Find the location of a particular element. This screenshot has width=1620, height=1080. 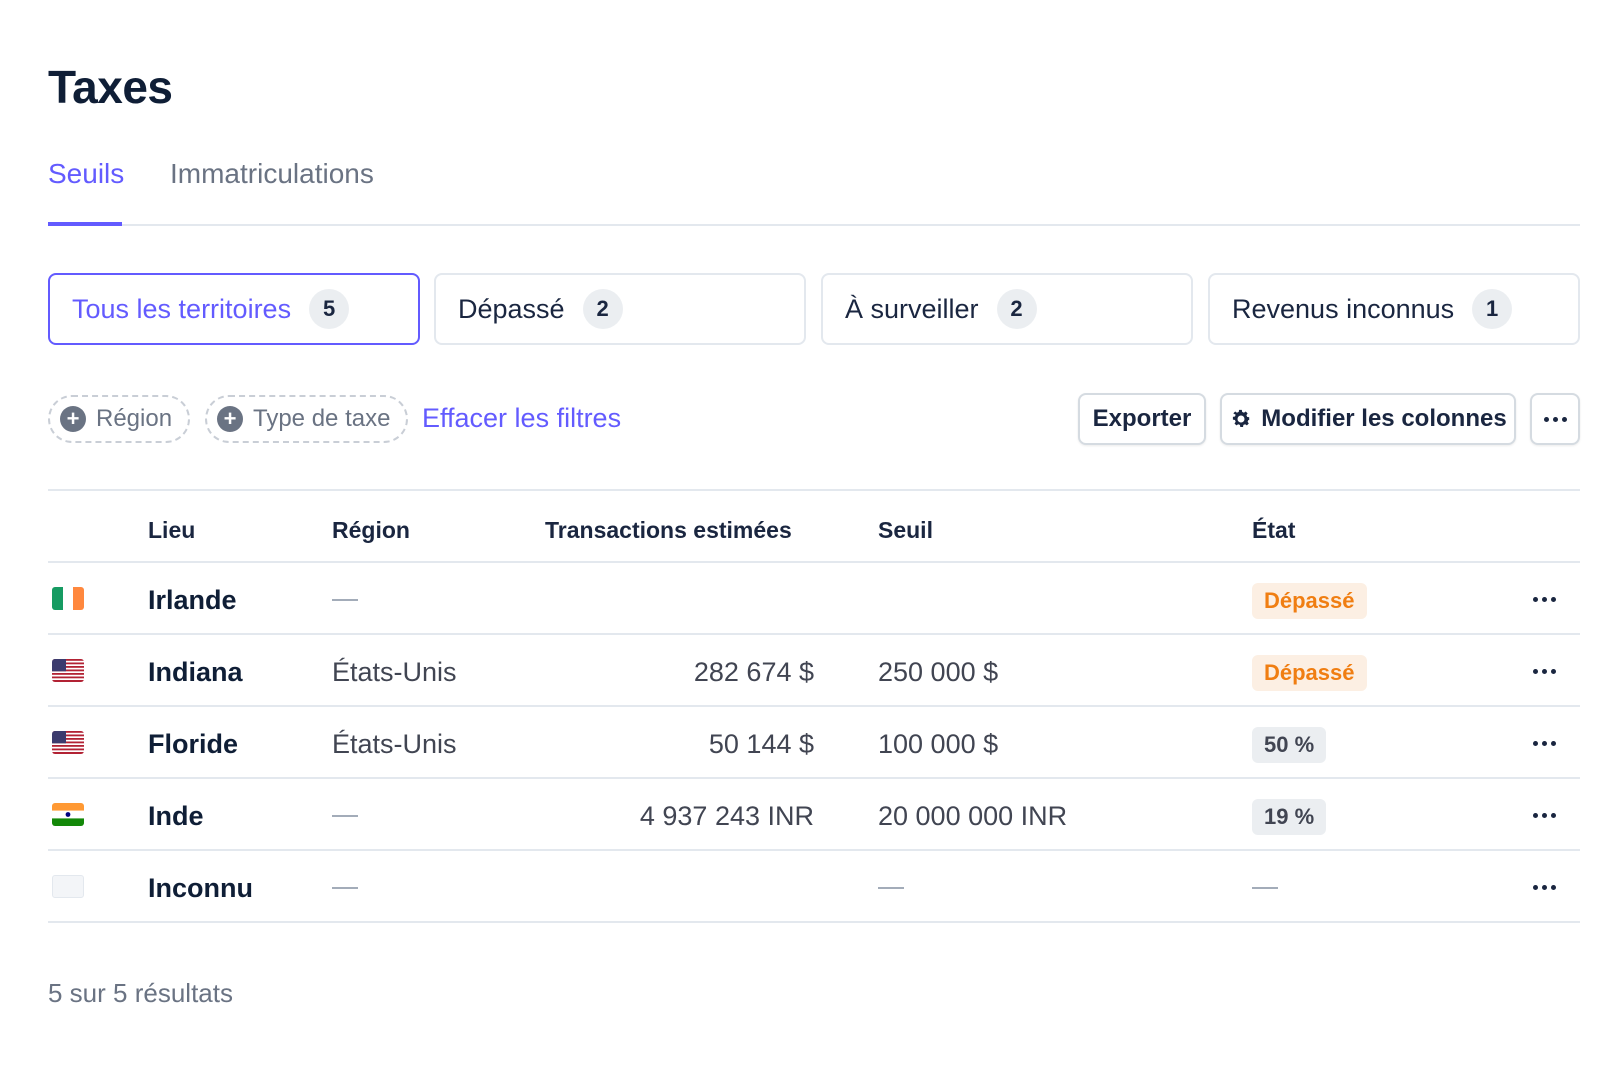

region-filter-pill: + Région is located at coordinates (119, 419).